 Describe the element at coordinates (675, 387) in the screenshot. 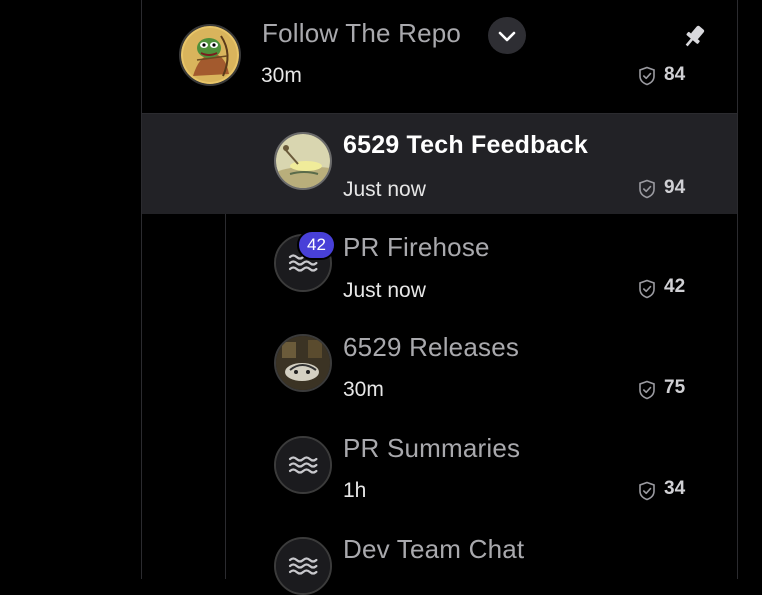

I see `channel-score: 75` at that location.